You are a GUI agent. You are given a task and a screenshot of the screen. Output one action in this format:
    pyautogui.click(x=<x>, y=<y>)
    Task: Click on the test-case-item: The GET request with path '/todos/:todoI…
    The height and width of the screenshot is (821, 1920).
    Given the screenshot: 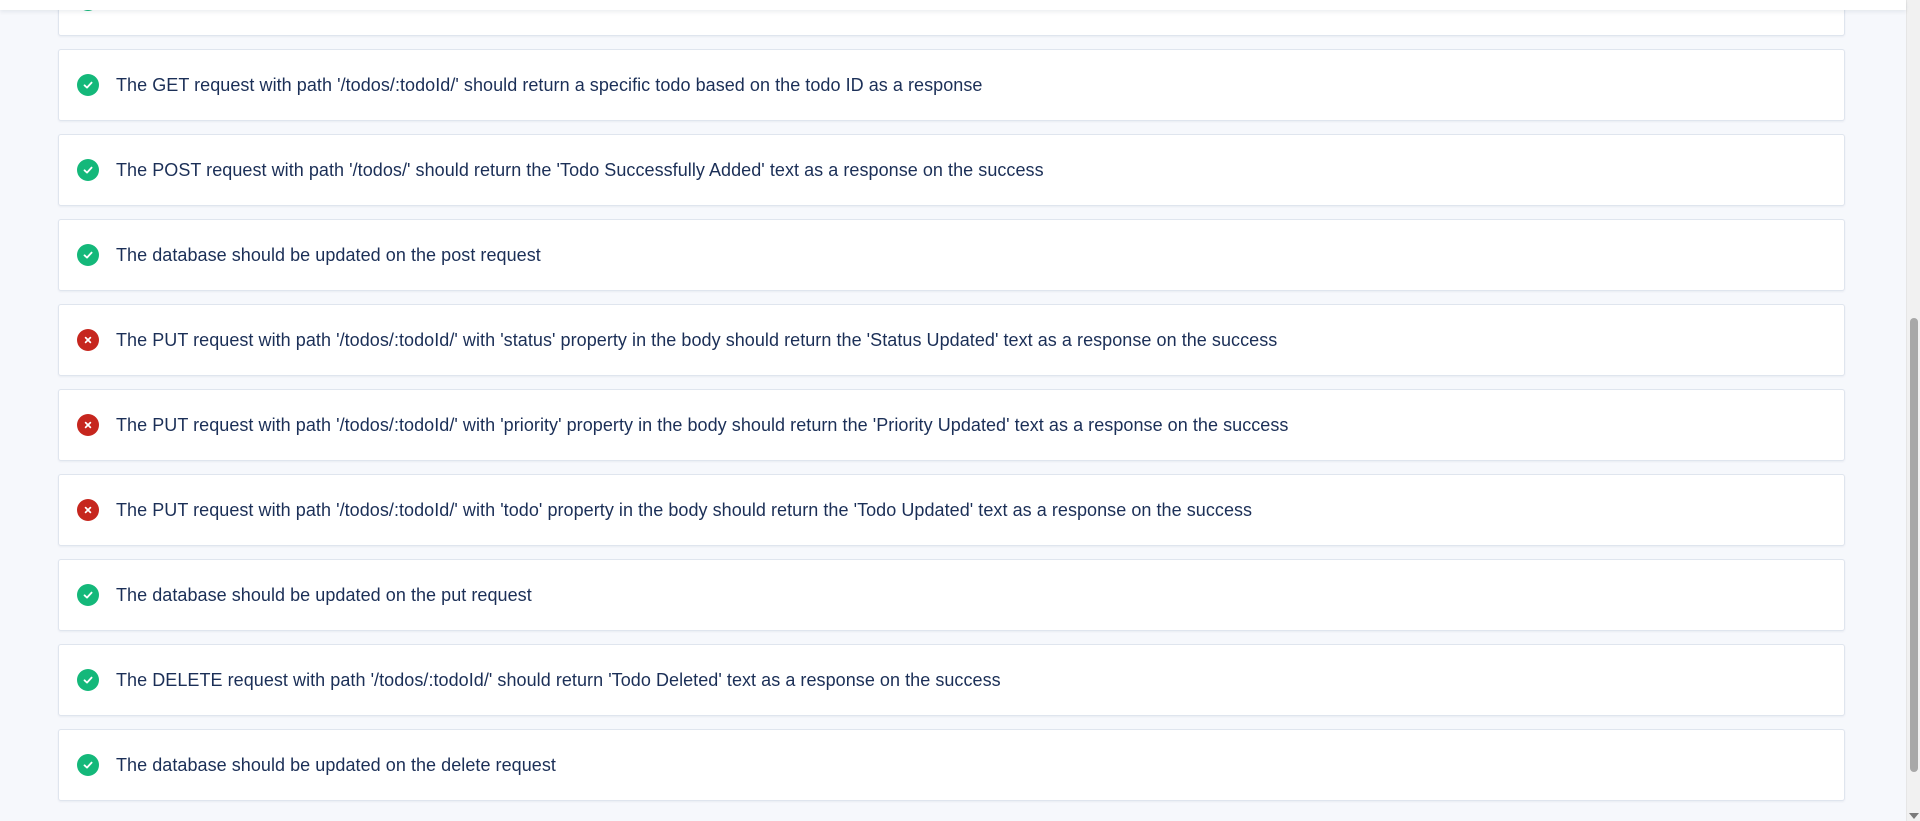 What is the action you would take?
    pyautogui.click(x=951, y=85)
    